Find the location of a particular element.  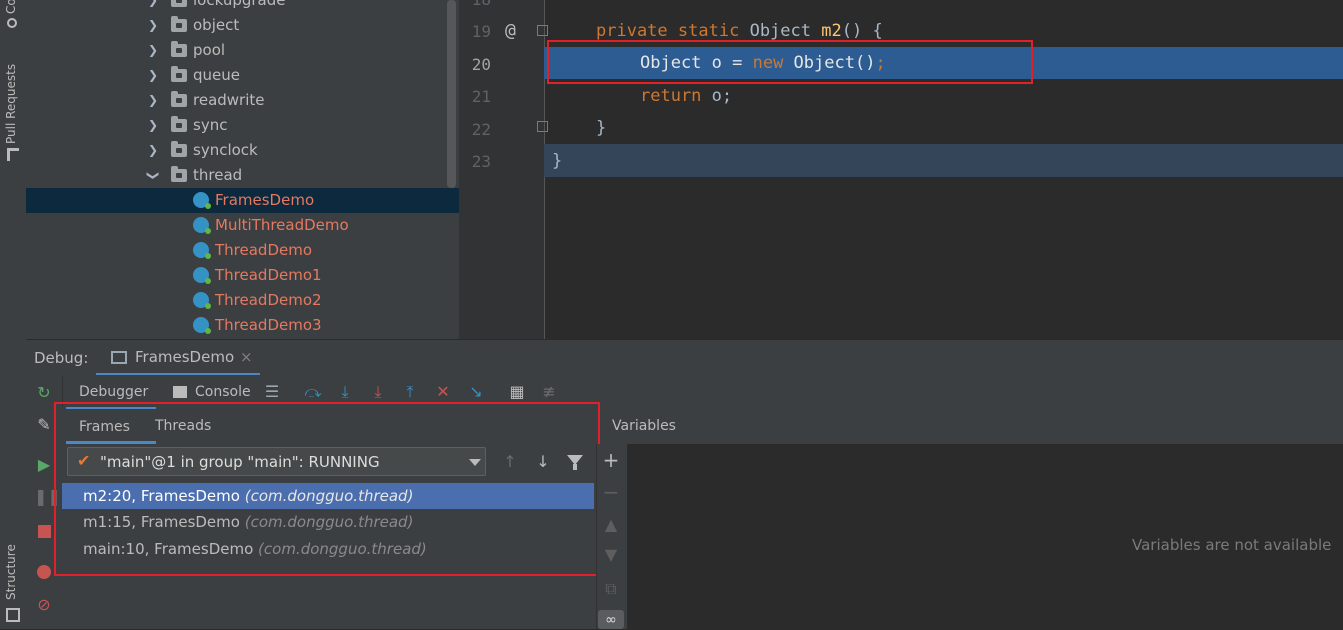

variables-title: Variables is located at coordinates (644, 426).